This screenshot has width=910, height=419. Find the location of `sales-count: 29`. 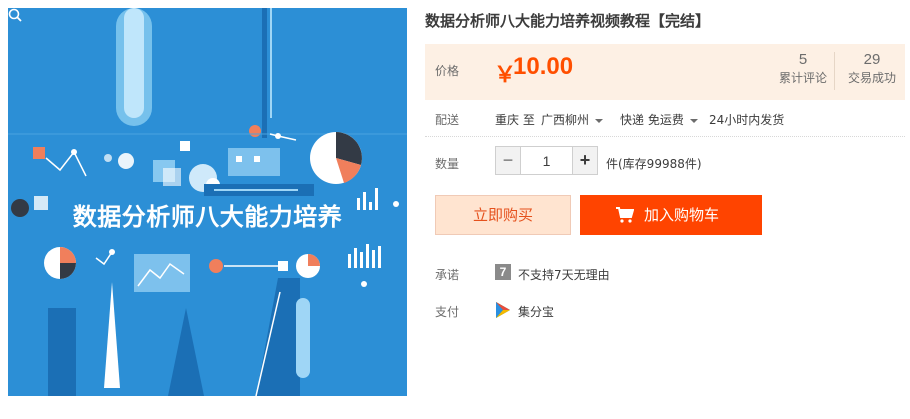

sales-count: 29 is located at coordinates (872, 59).